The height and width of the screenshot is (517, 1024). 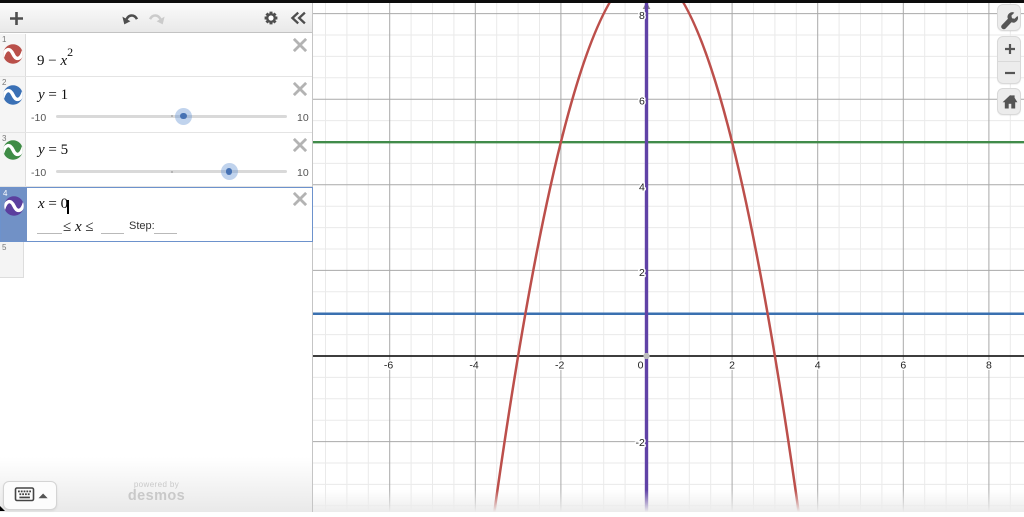 I want to click on svg-text: 0, so click(x=641, y=365).